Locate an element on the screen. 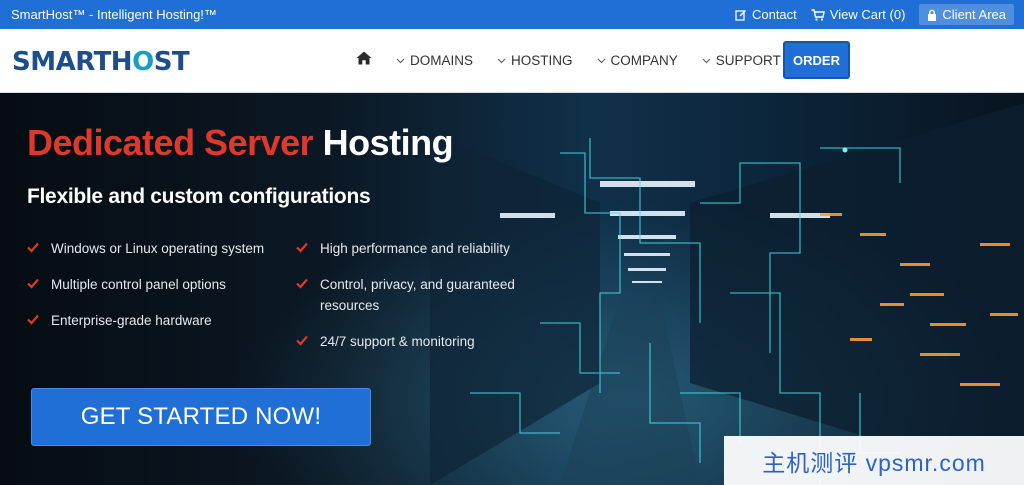 This screenshot has height=485, width=1024. home-icon is located at coordinates (366, 60).